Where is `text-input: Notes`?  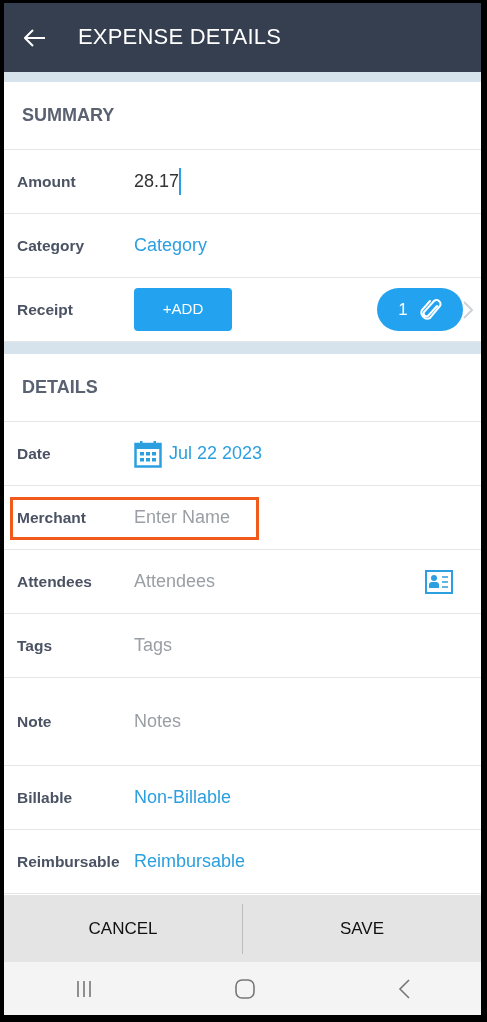
text-input: Notes is located at coordinates (234, 721).